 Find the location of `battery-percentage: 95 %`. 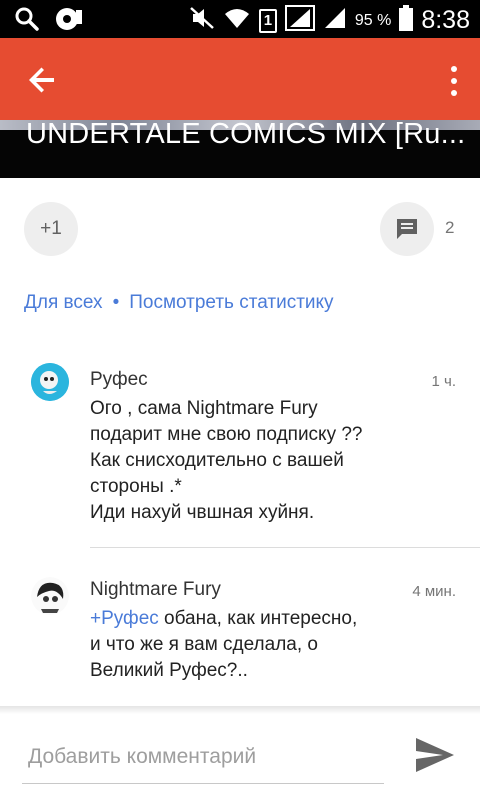

battery-percentage: 95 % is located at coordinates (373, 20).